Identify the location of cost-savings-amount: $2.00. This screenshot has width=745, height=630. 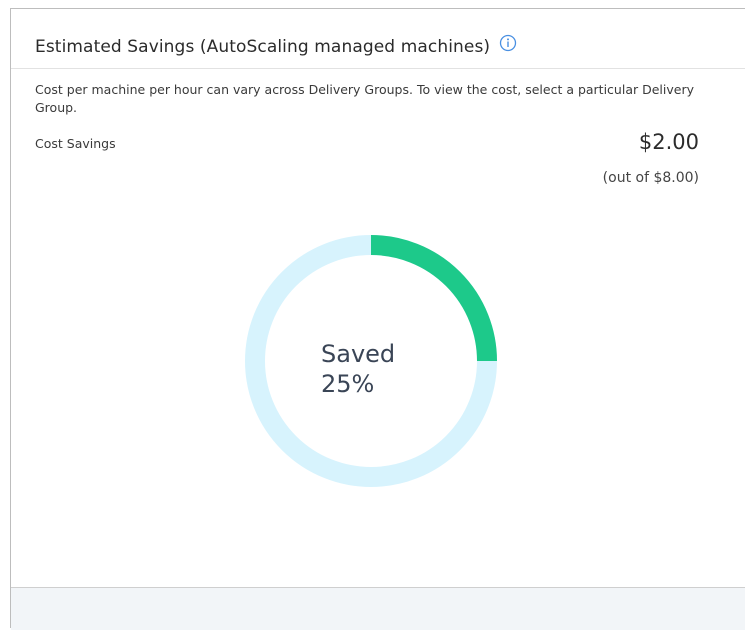
(668, 142).